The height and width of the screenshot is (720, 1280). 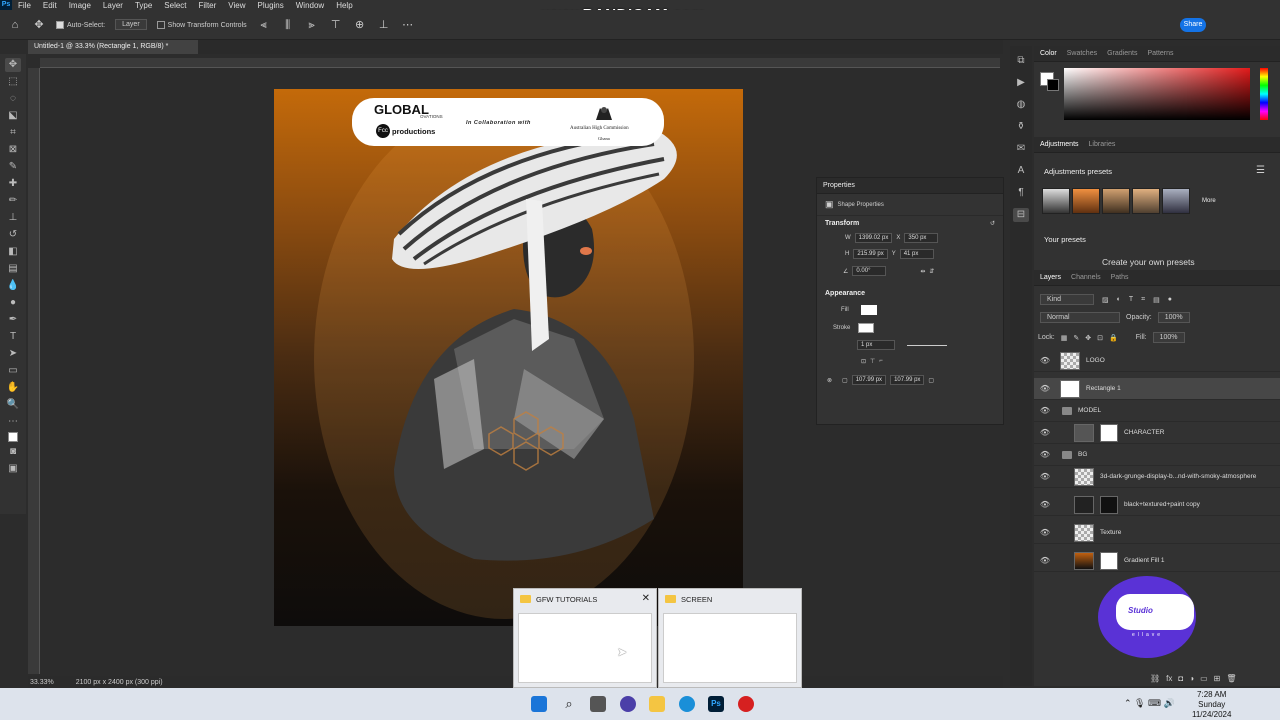 I want to click on window-preview, so click(x=585, y=648).